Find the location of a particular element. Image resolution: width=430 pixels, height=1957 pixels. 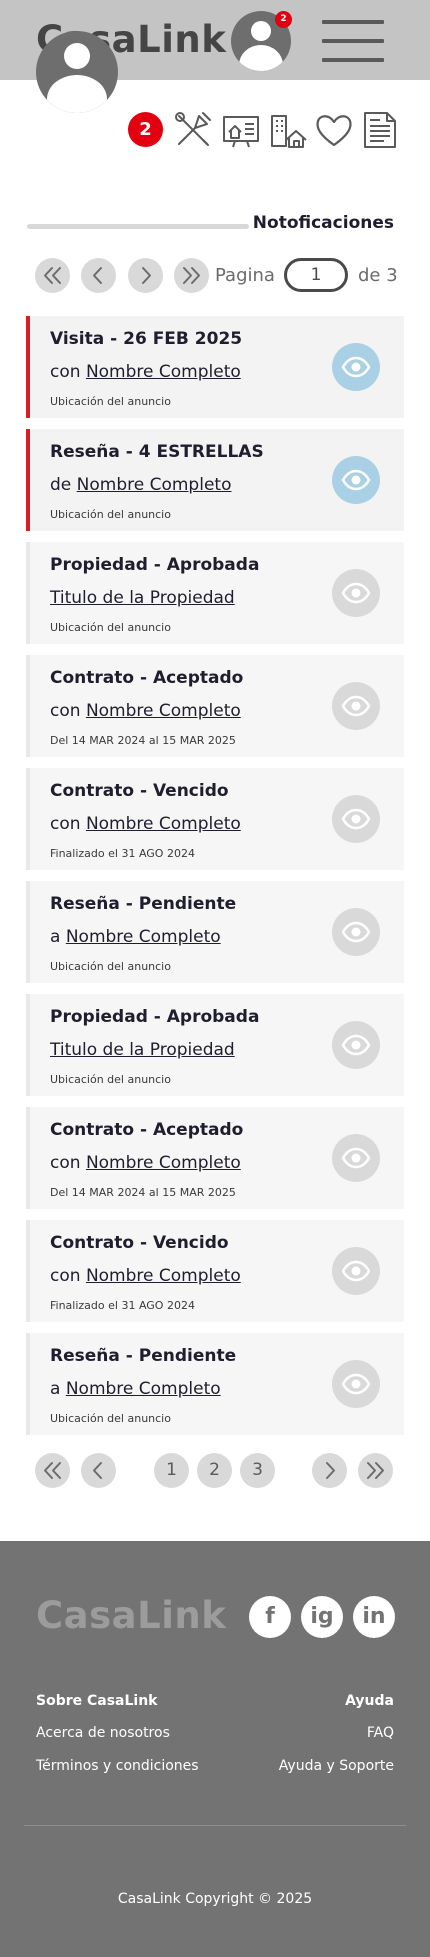

facebook-icon: f is located at coordinates (270, 1617).